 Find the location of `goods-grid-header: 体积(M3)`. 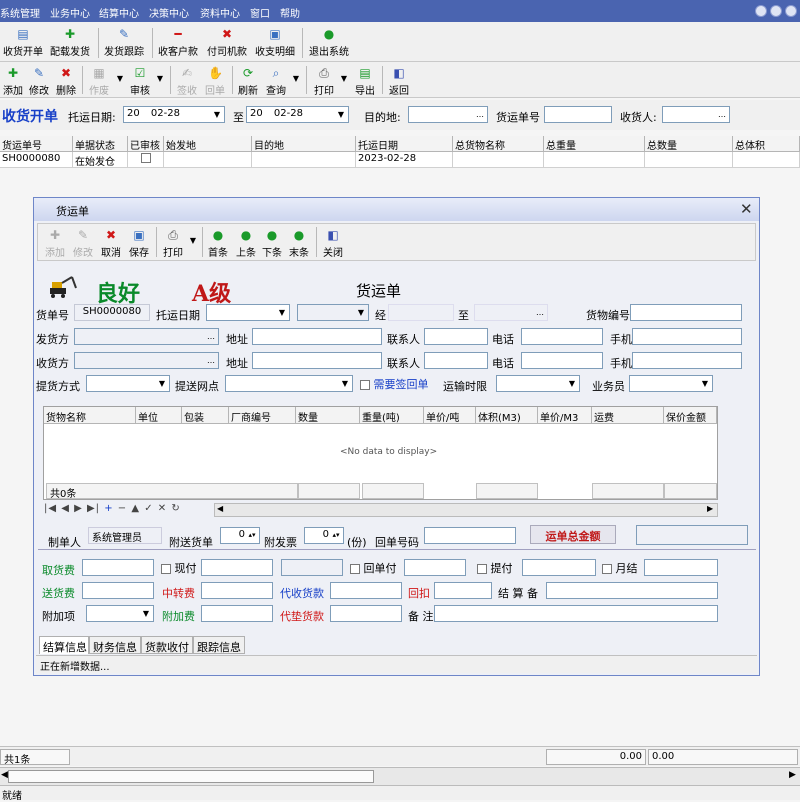

goods-grid-header: 体积(M3) is located at coordinates (507, 415).